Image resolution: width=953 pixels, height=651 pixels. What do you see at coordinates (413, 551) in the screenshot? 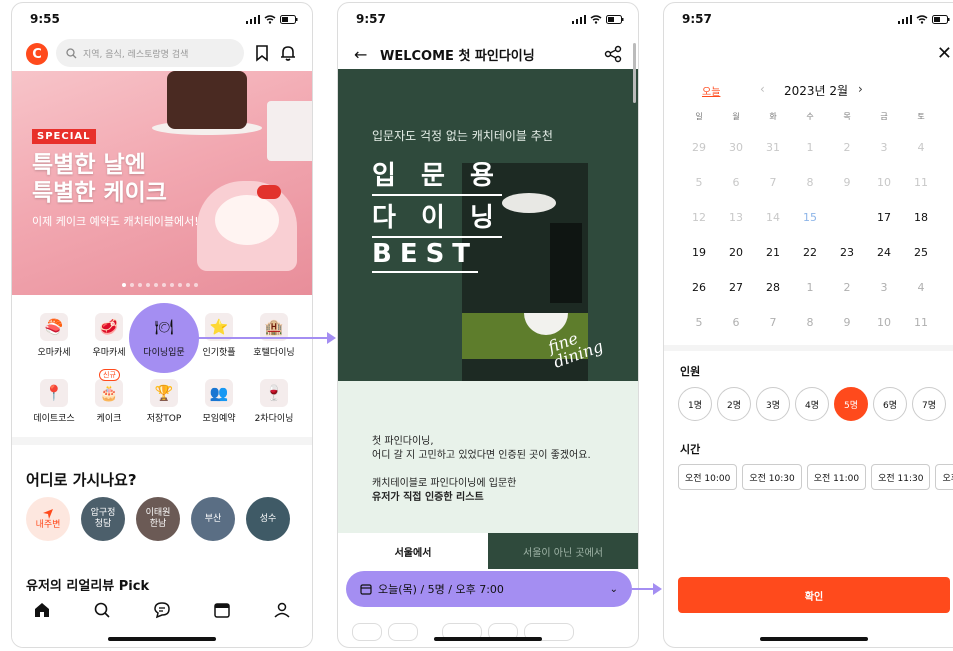
I see `tab-in-seoul: 서울에서` at bounding box center [413, 551].